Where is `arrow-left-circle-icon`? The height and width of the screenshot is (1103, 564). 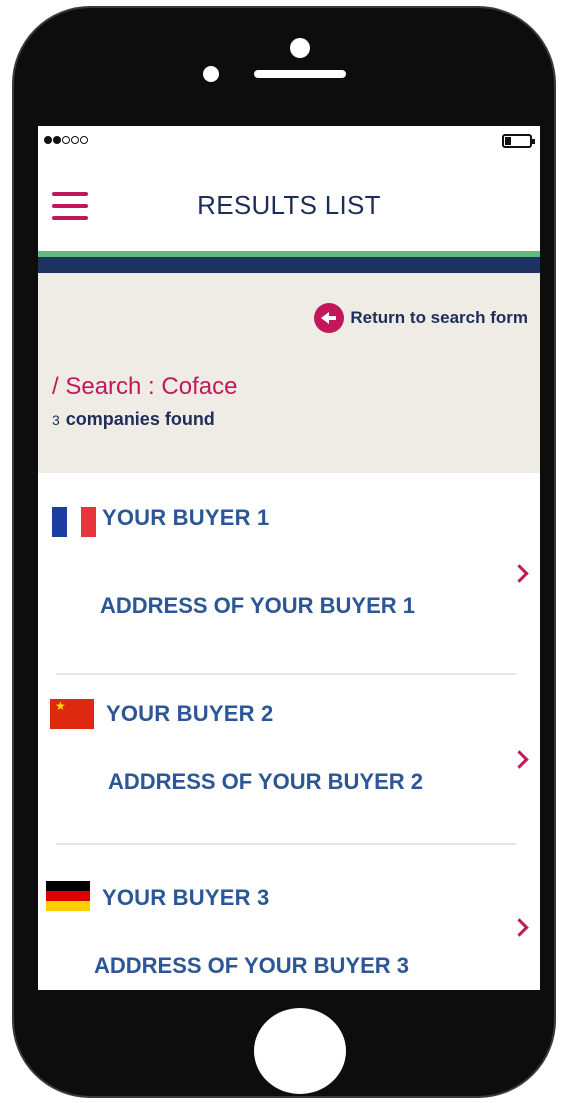 arrow-left-circle-icon is located at coordinates (329, 318).